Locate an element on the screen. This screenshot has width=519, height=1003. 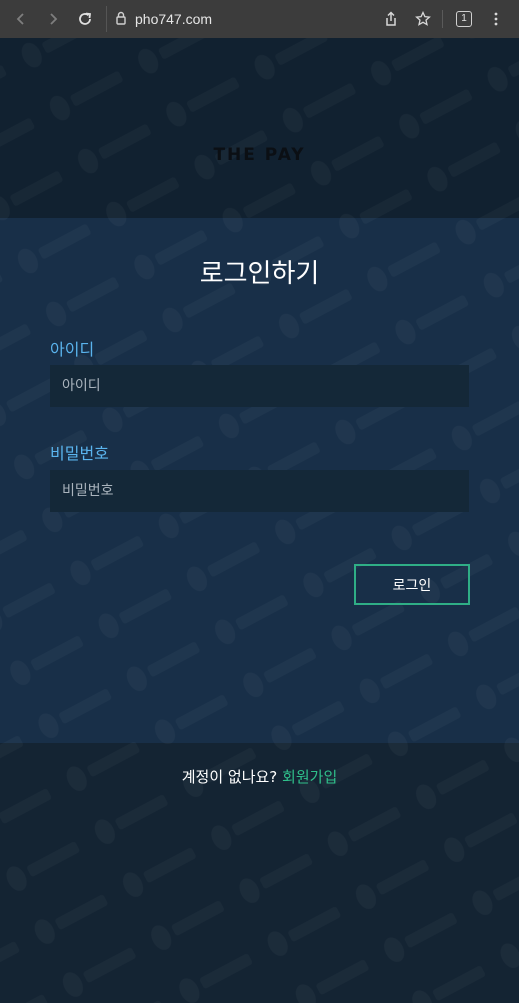
id-input is located at coordinates (259, 386).